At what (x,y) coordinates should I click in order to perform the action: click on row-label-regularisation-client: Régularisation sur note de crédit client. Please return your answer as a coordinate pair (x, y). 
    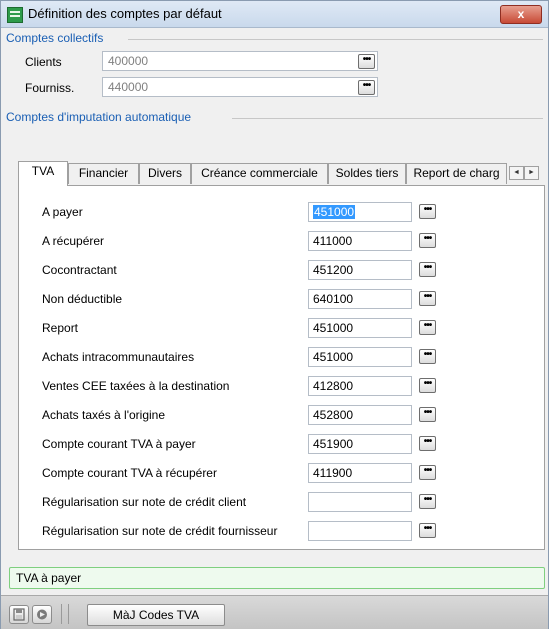
    Looking at the image, I should click on (144, 502).